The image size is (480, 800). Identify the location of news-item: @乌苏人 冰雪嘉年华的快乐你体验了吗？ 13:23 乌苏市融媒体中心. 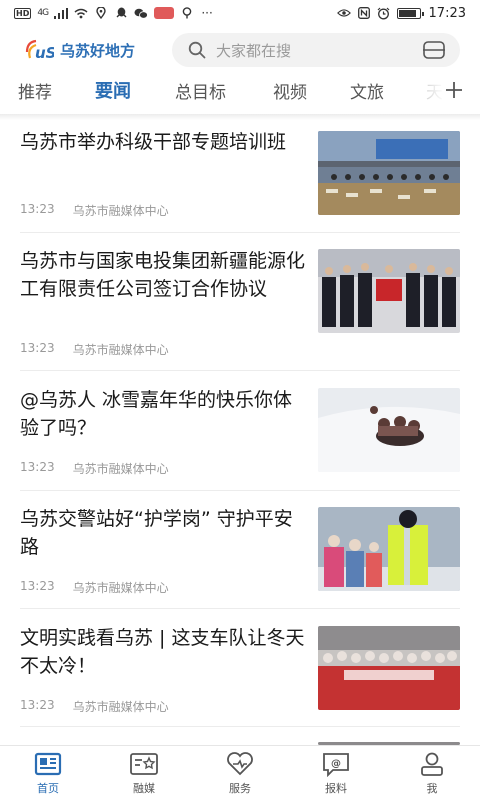
(240, 436).